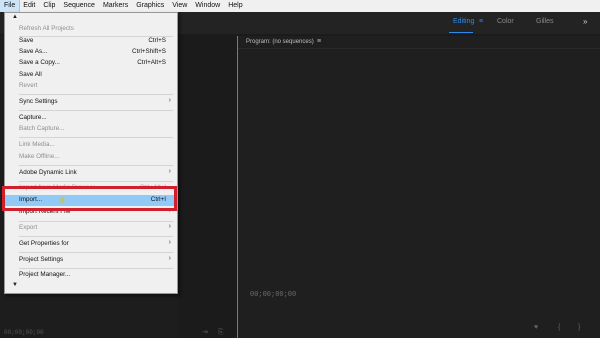 The height and width of the screenshot is (338, 600). What do you see at coordinates (10, 6) in the screenshot?
I see `menu-file: File` at bounding box center [10, 6].